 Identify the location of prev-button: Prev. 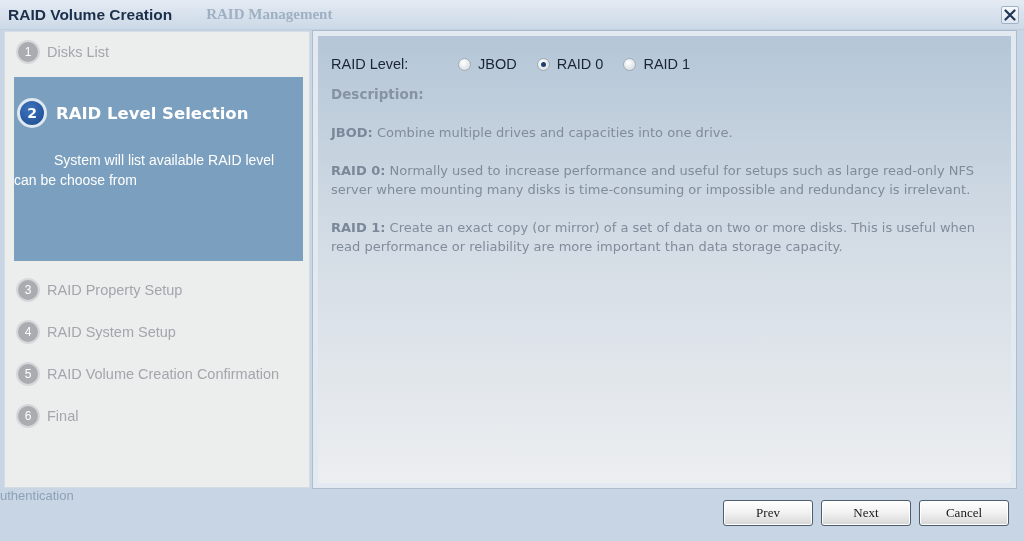
(768, 513).